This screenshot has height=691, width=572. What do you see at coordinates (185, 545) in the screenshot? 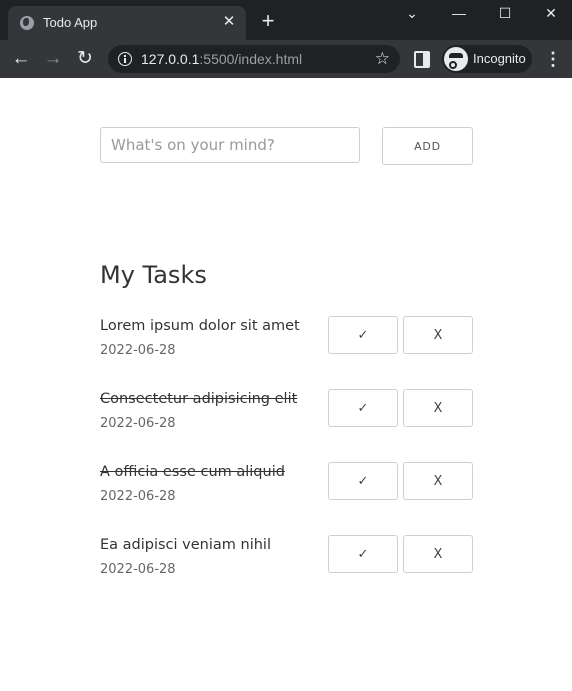
I see `task-name: Ea adipisci veniam nihil` at bounding box center [185, 545].